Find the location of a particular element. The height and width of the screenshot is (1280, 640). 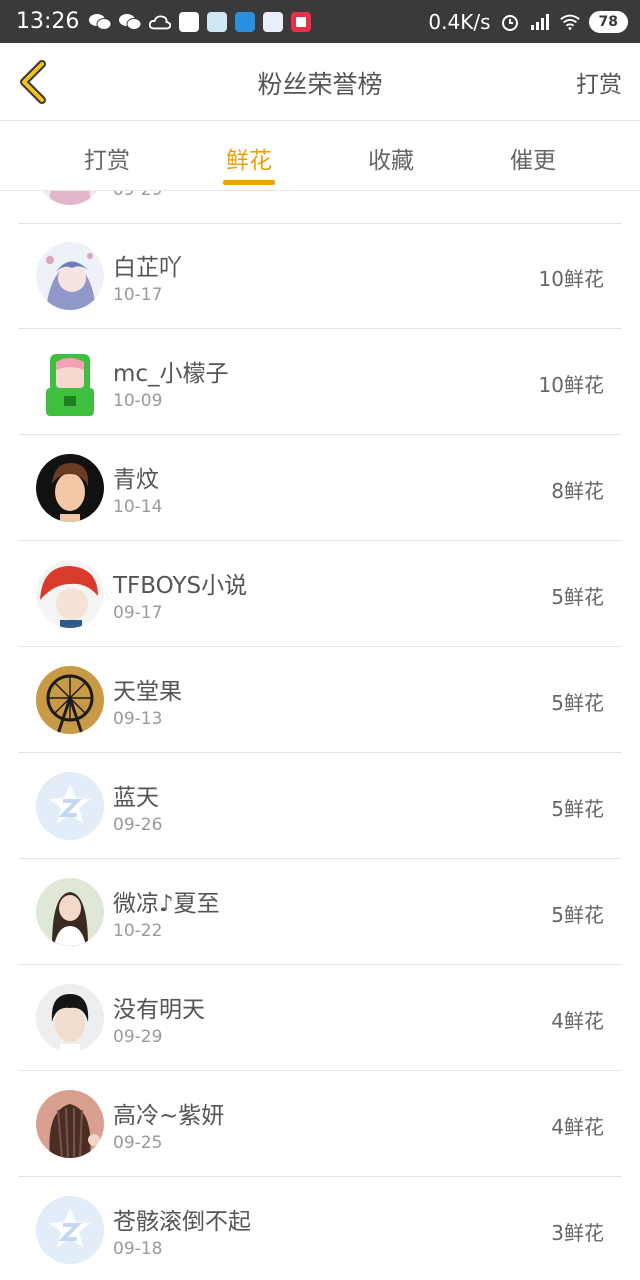

girl-photo-avatar is located at coordinates (70, 912).